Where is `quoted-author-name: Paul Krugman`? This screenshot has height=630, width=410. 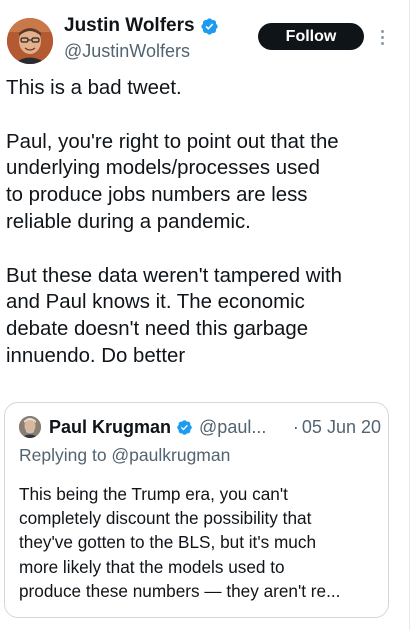
quoted-author-name: Paul Krugman is located at coordinates (110, 426).